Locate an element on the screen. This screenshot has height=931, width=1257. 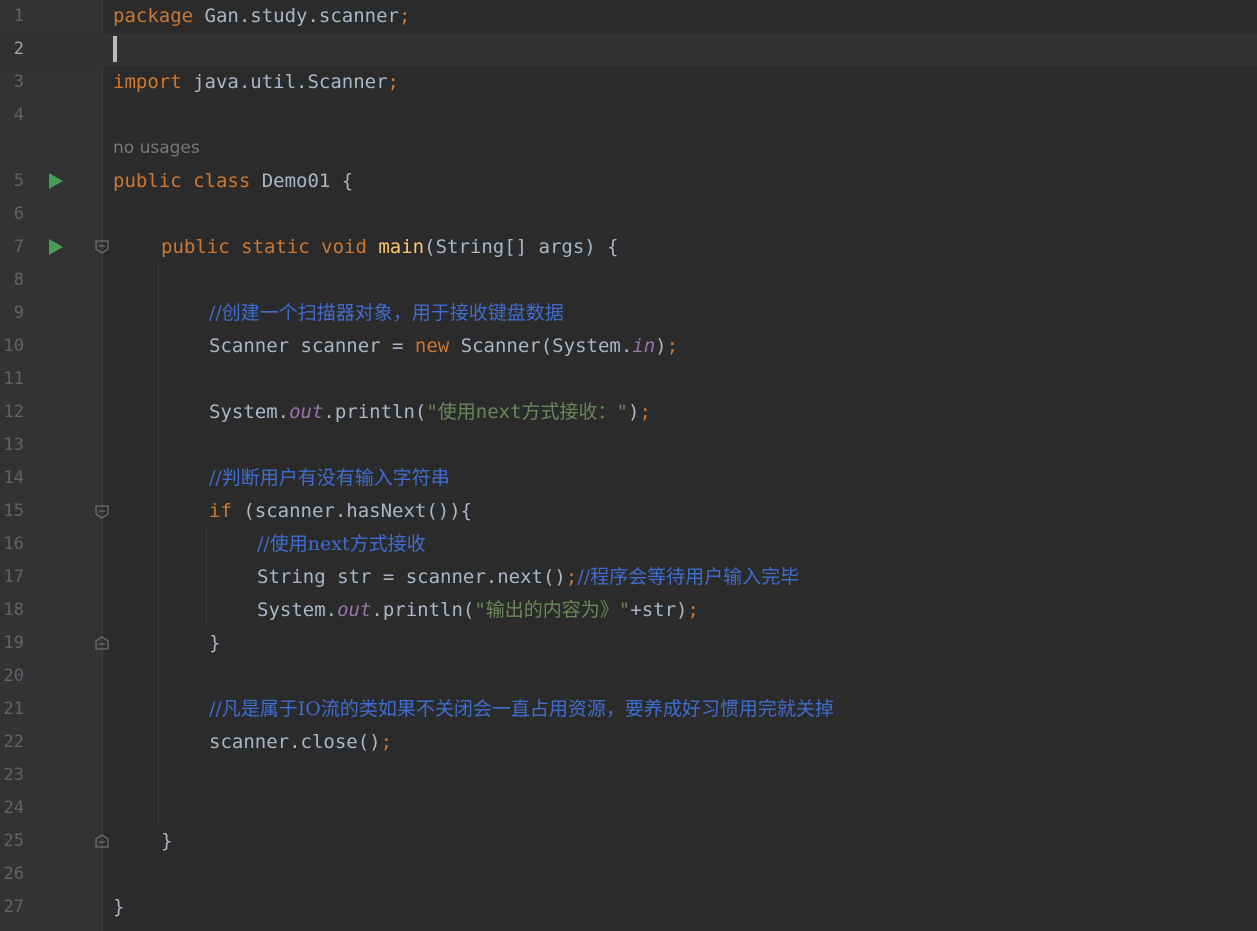
code-line-15: if (scanner.hasNext()){ is located at coordinates (340, 511).